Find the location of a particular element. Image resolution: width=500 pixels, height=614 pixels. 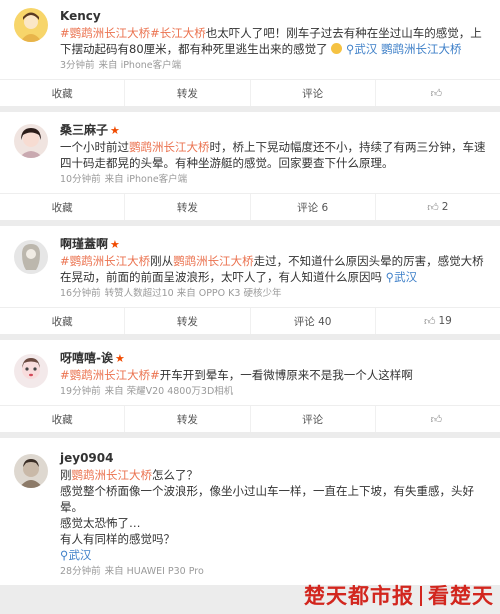

post-meta: 3分钟前 来自 iPhone客户端 is located at coordinates (275, 66).